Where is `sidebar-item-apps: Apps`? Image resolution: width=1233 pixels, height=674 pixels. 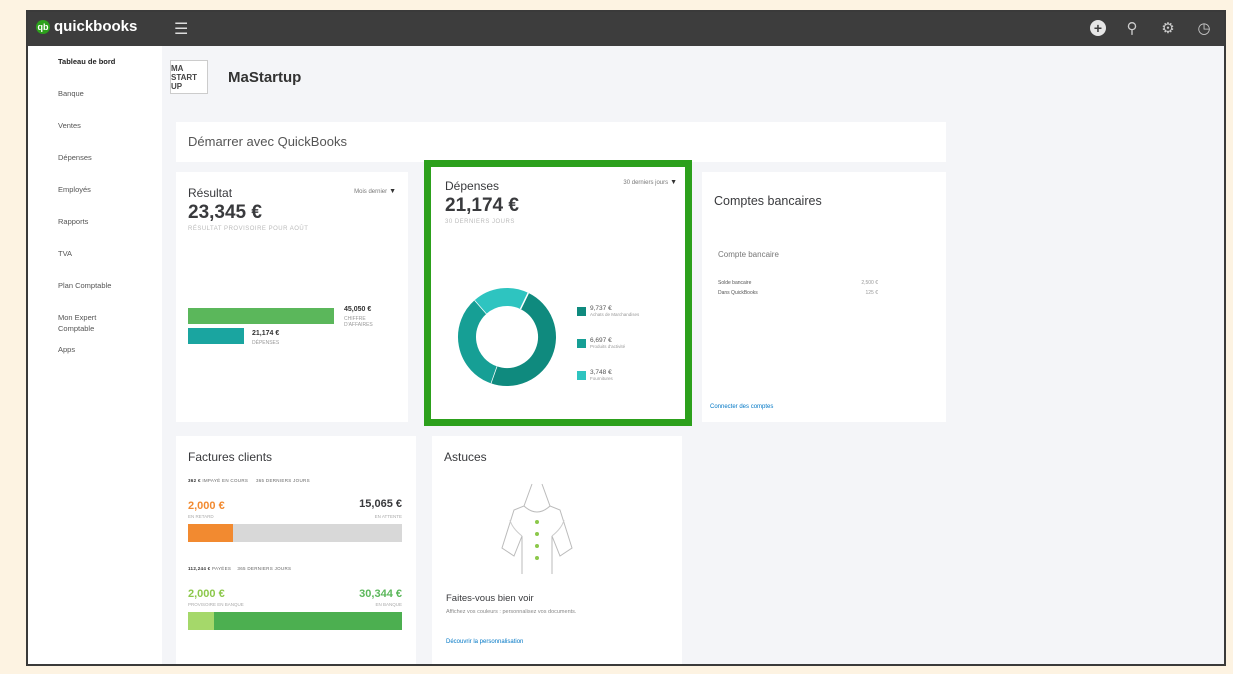
sidebar-item-apps: Apps is located at coordinates (95, 360).